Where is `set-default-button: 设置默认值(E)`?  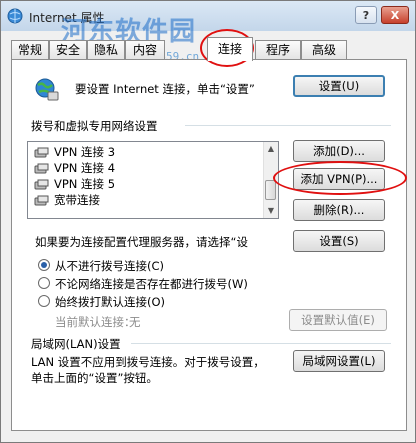
set-default-button: 设置默认值(E) is located at coordinates (338, 320).